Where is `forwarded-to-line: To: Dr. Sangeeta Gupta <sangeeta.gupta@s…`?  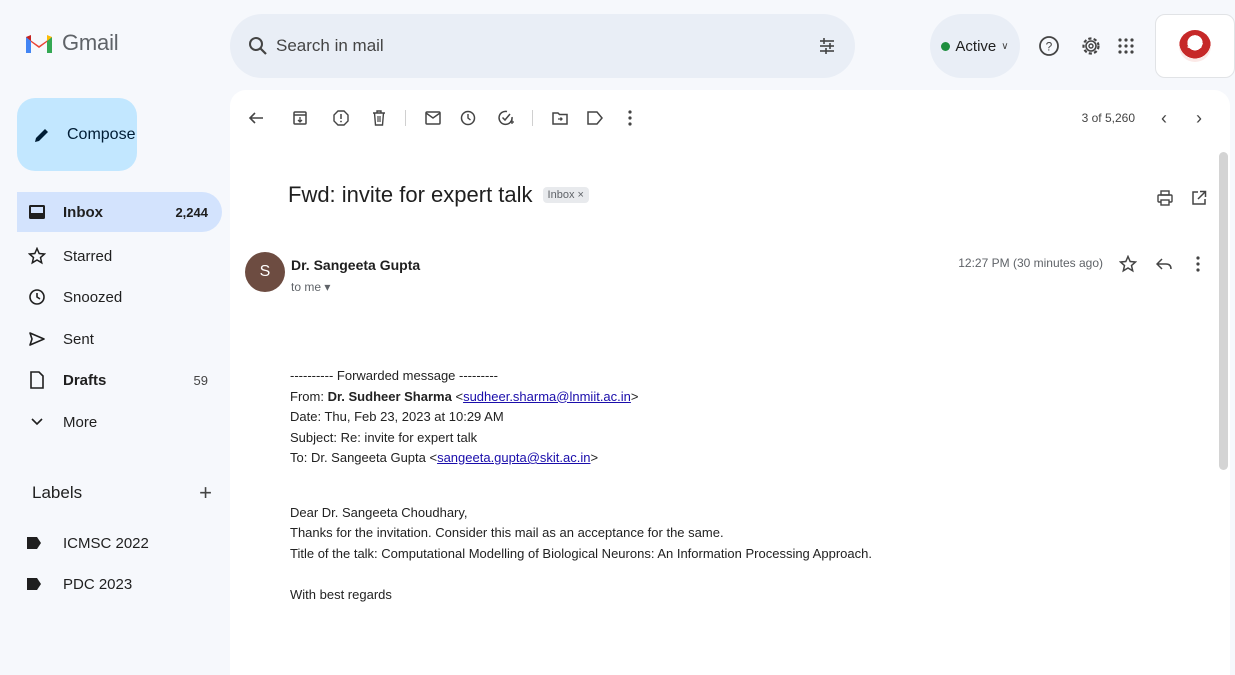 forwarded-to-line: To: Dr. Sangeeta Gupta <sangeeta.gupta@s… is located at coordinates (444, 457).